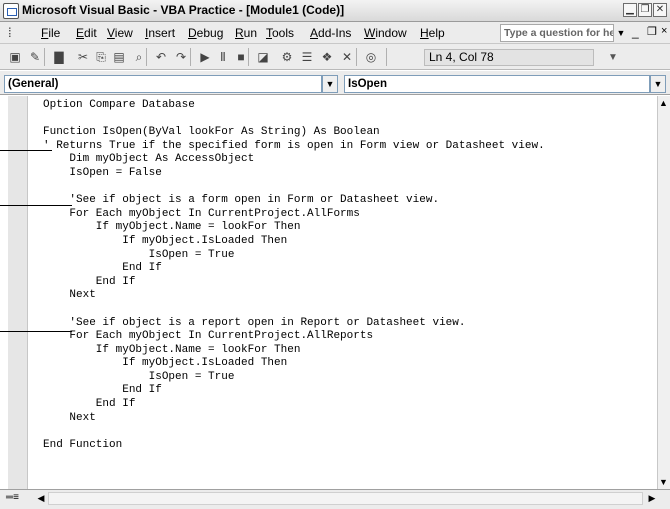 This screenshot has width=670, height=509. I want to click on doc-close-icon: ×, so click(664, 31).